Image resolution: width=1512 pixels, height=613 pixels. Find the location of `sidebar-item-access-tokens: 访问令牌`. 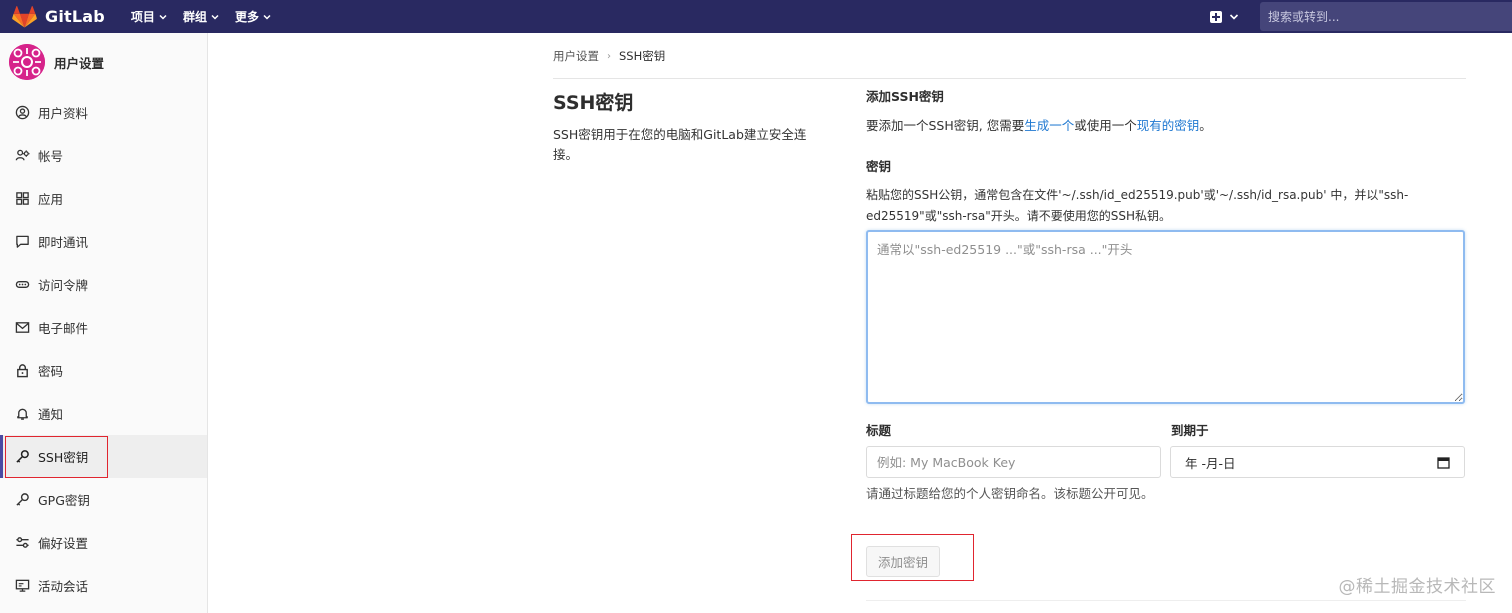

sidebar-item-access-tokens: 访问令牌 is located at coordinates (103, 284).